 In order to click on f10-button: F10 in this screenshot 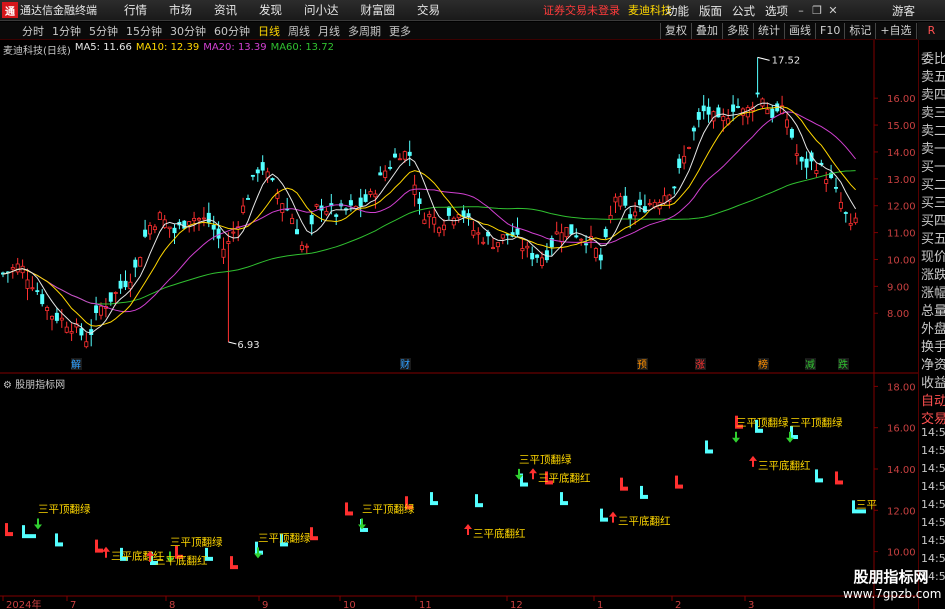, I will do `click(829, 31)`.